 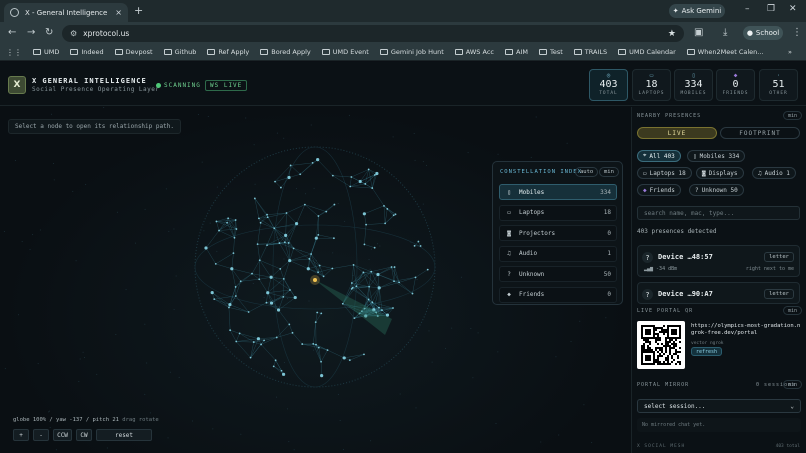 What do you see at coordinates (716, 156) in the screenshot?
I see `filter-mobiles-chip: ▯ Mobiles 334` at bounding box center [716, 156].